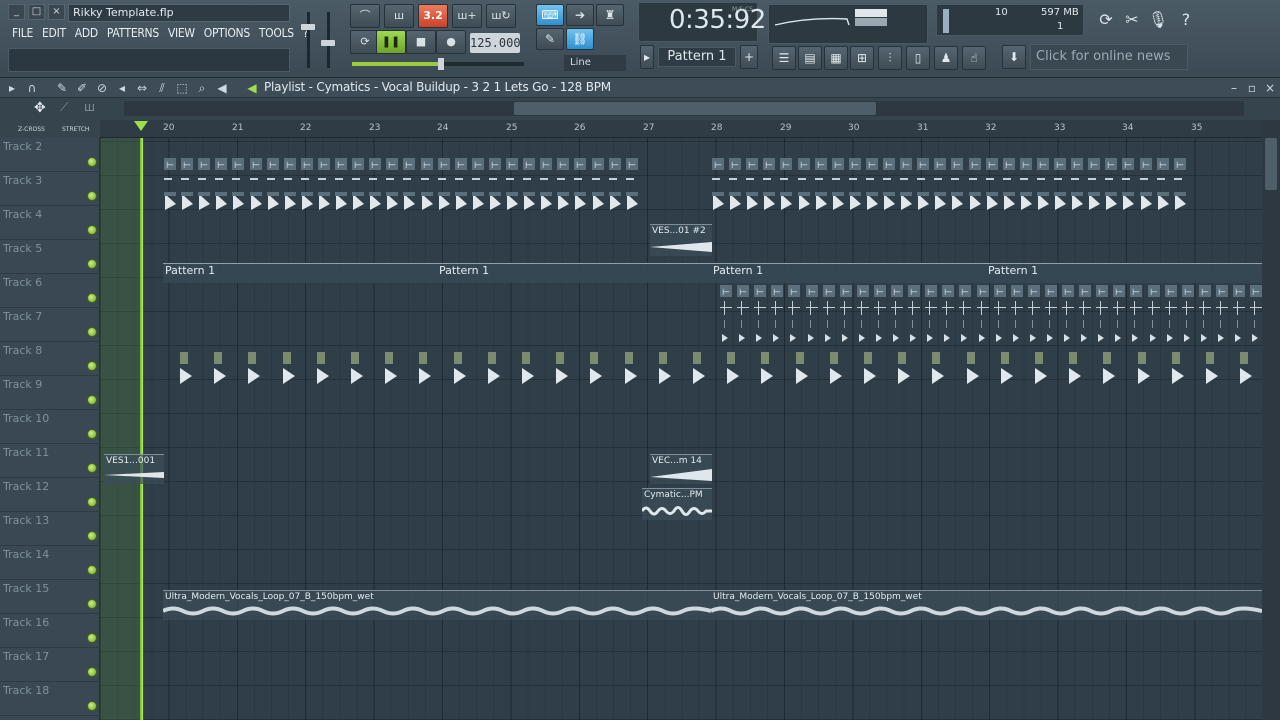 This screenshot has width=1280, height=720. I want to click on piano-roll-icon: ▦, so click(836, 58).